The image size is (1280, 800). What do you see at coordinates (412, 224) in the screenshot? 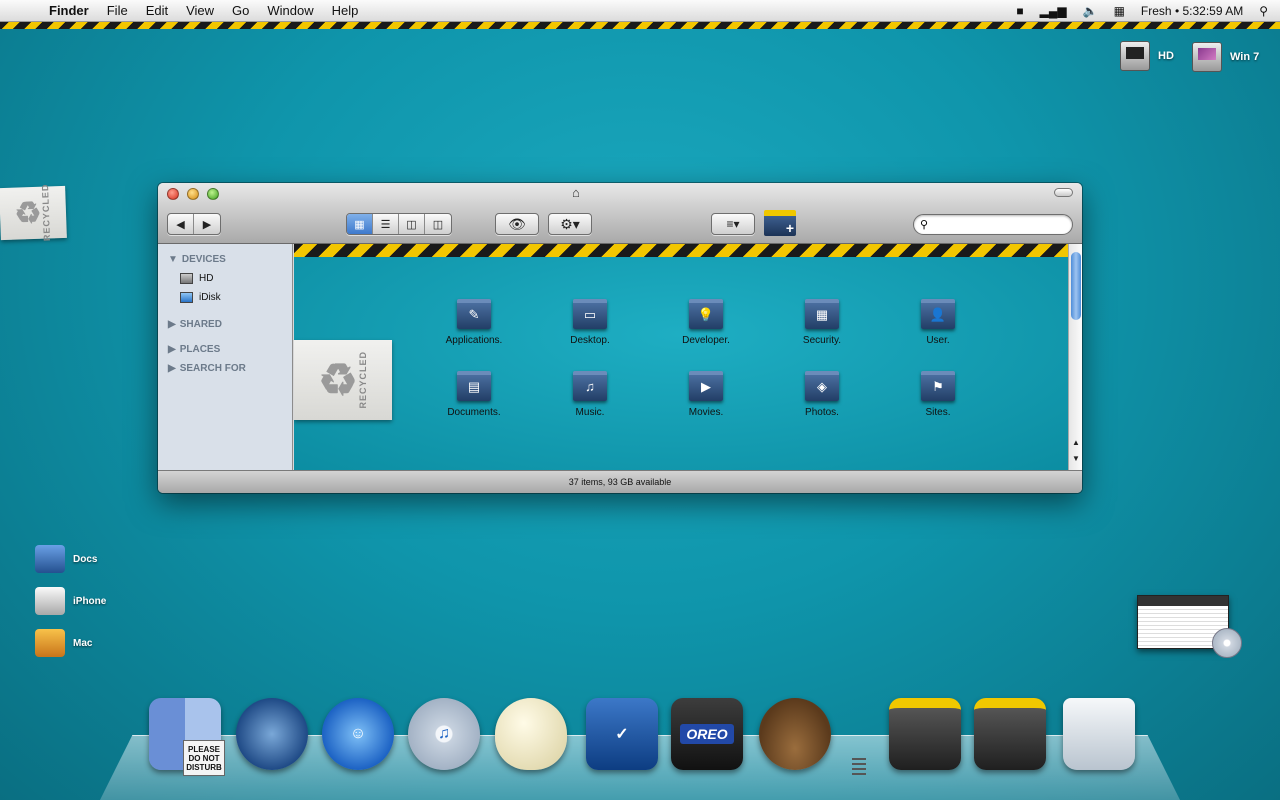
I see `column-view-button: ◫` at bounding box center [412, 224].